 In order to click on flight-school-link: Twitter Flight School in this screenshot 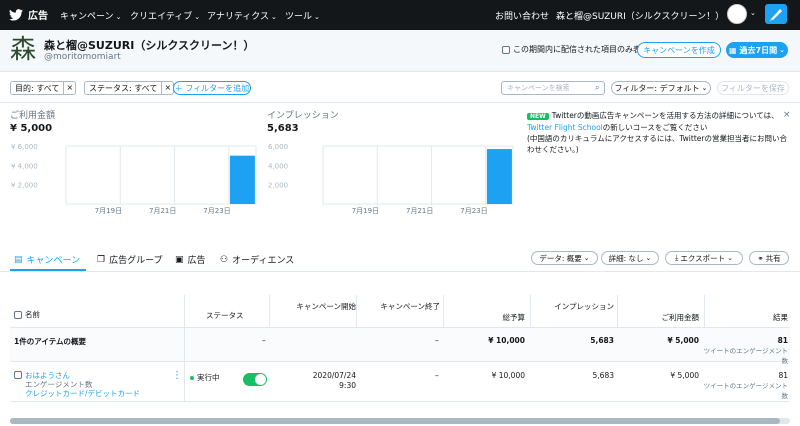, I will do `click(565, 127)`.